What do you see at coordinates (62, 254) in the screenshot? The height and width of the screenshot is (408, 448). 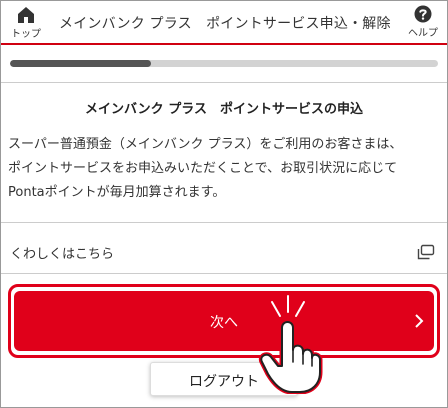 I see `more-info-label: くわしくはこちら` at bounding box center [62, 254].